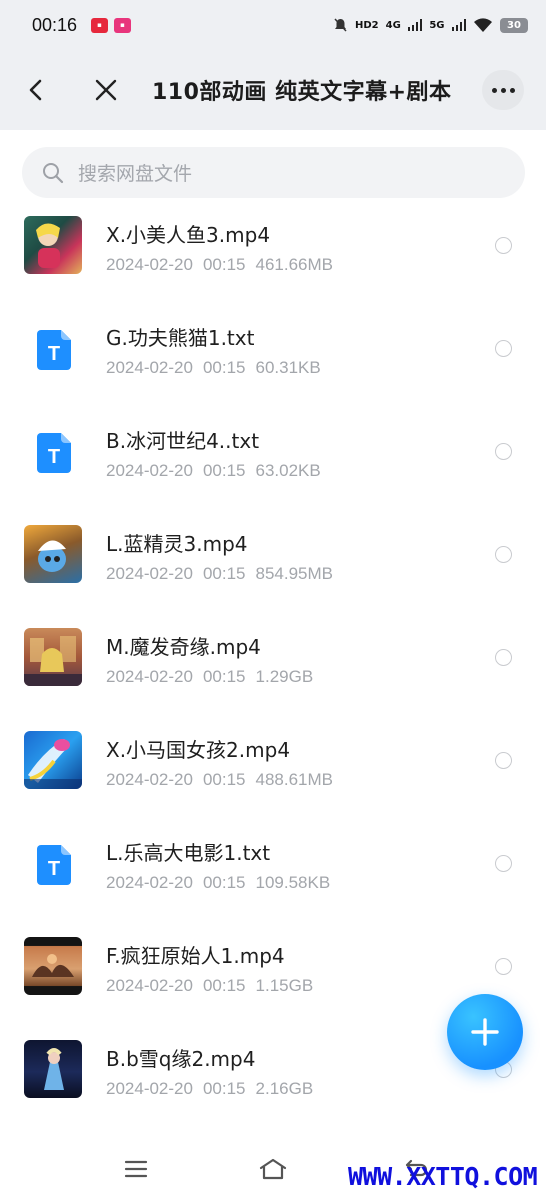 The width and height of the screenshot is (546, 1200). Describe the element at coordinates (514, 25) in the screenshot. I see `battery-icon: 30` at that location.